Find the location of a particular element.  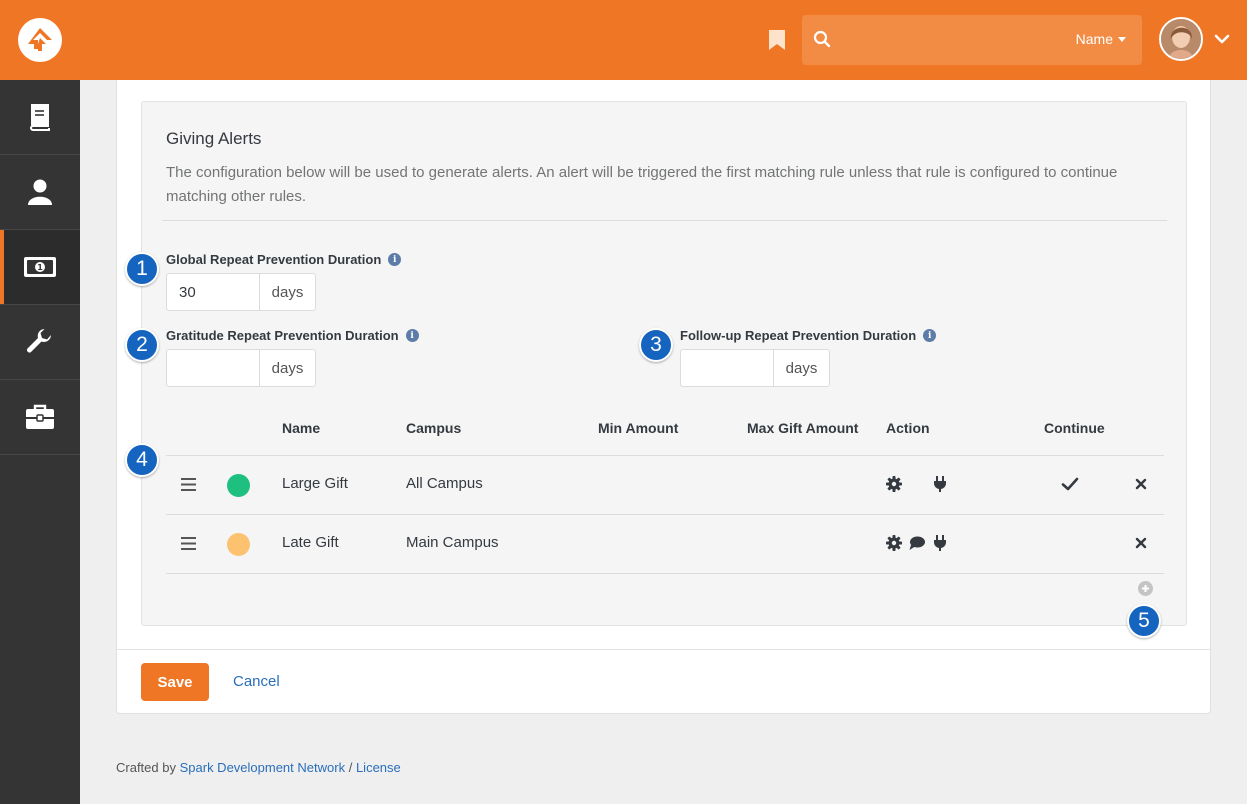

global-duration-label-text: Global Repeat Prevention Duration is located at coordinates (274, 259).